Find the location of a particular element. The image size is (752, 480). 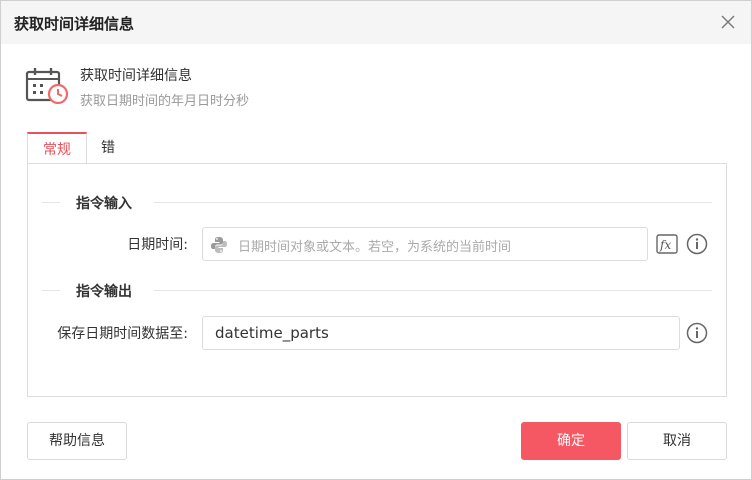

svg-text: fx is located at coordinates (665, 245).